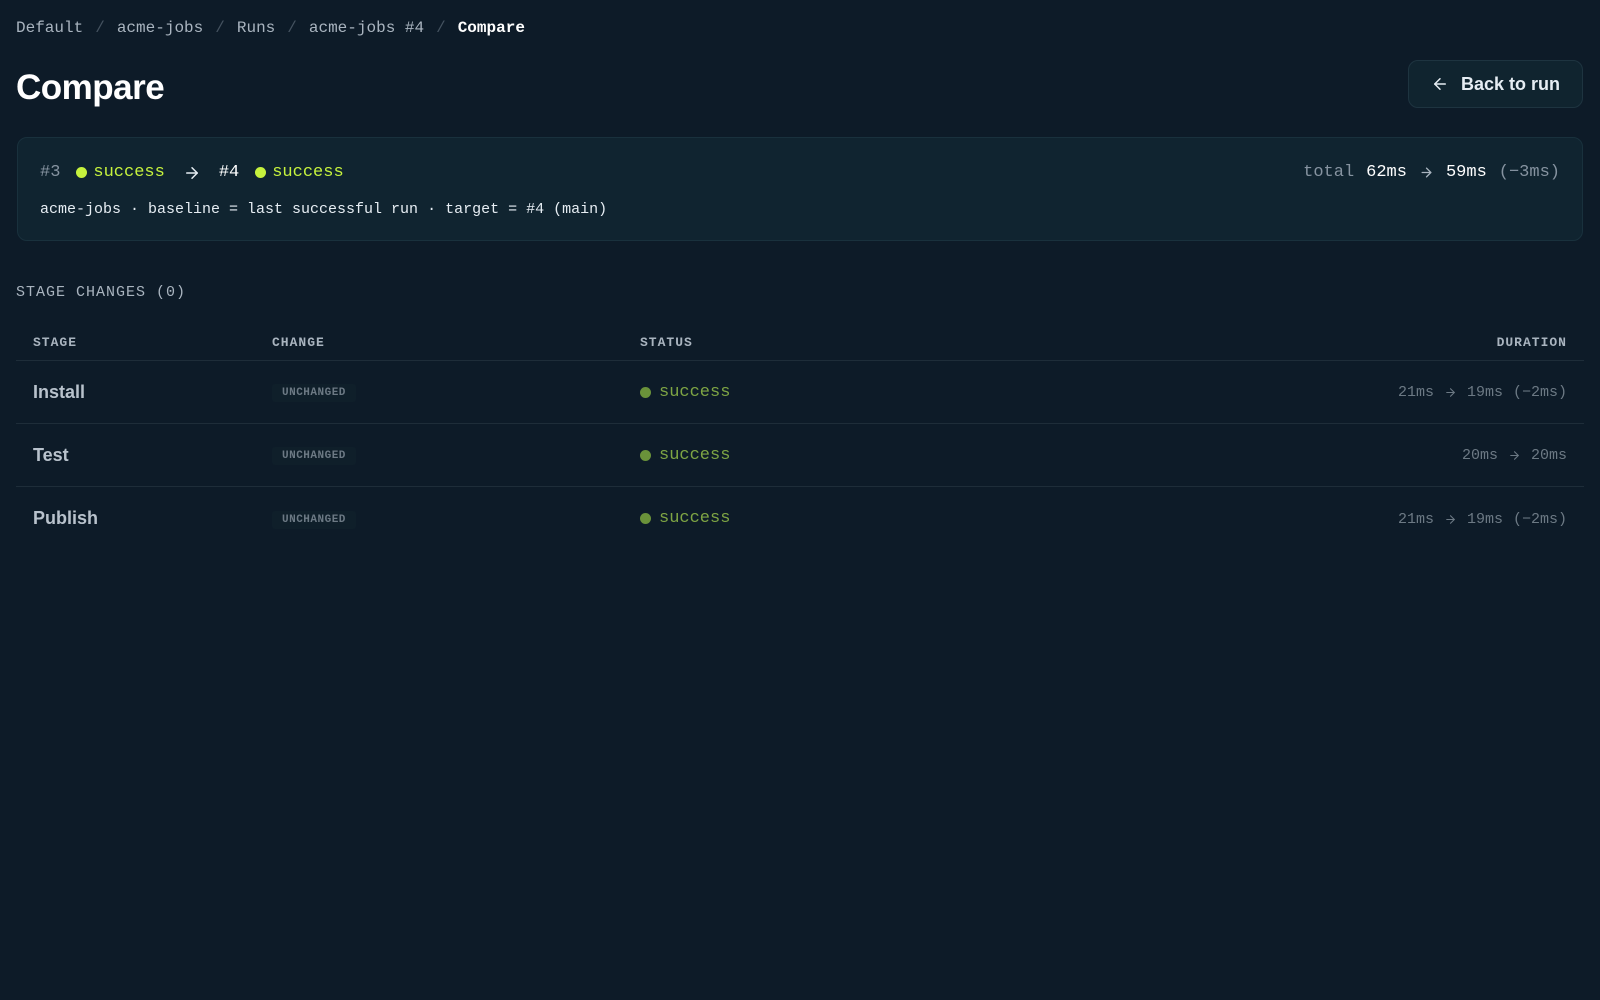 This screenshot has height=1000, width=1600. Describe the element at coordinates (49, 28) in the screenshot. I see `breadcrumb-item-default: Default` at that location.